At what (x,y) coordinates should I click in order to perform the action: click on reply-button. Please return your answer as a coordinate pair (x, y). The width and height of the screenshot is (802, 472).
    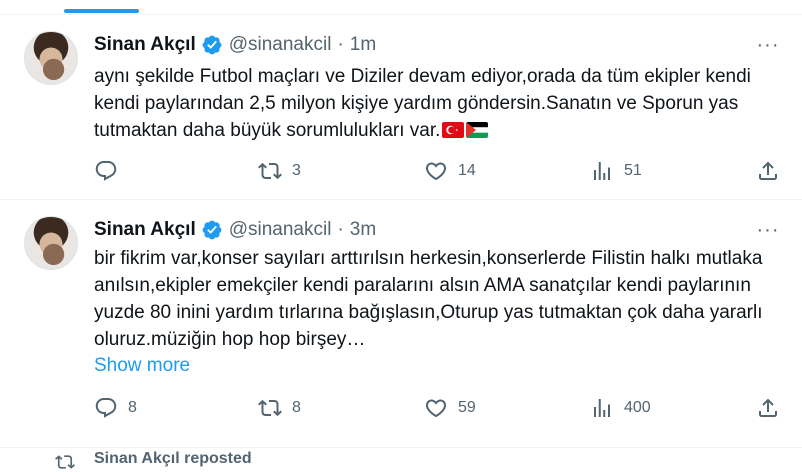
    Looking at the image, I should click on (111, 171).